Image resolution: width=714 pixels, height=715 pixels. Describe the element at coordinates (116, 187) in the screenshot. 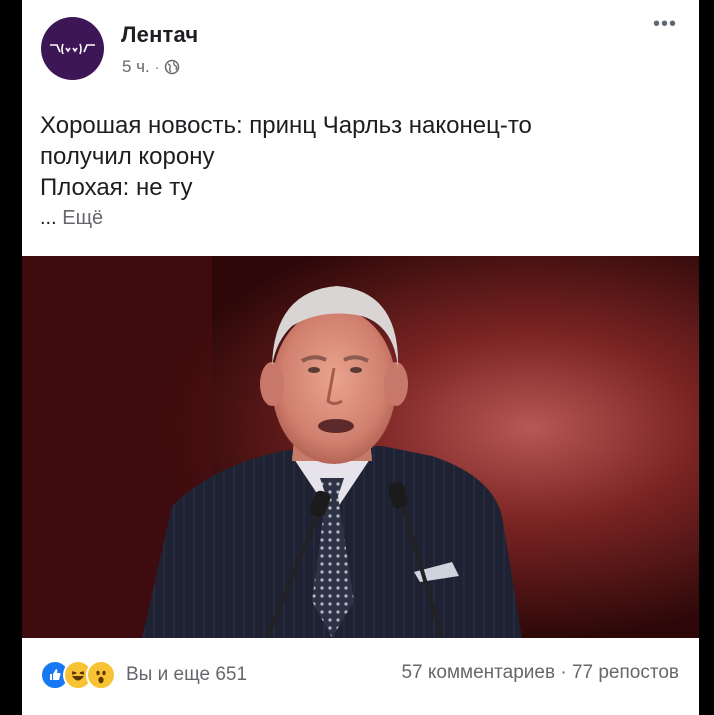

I see `post-text-line: Плохая: не ту` at that location.